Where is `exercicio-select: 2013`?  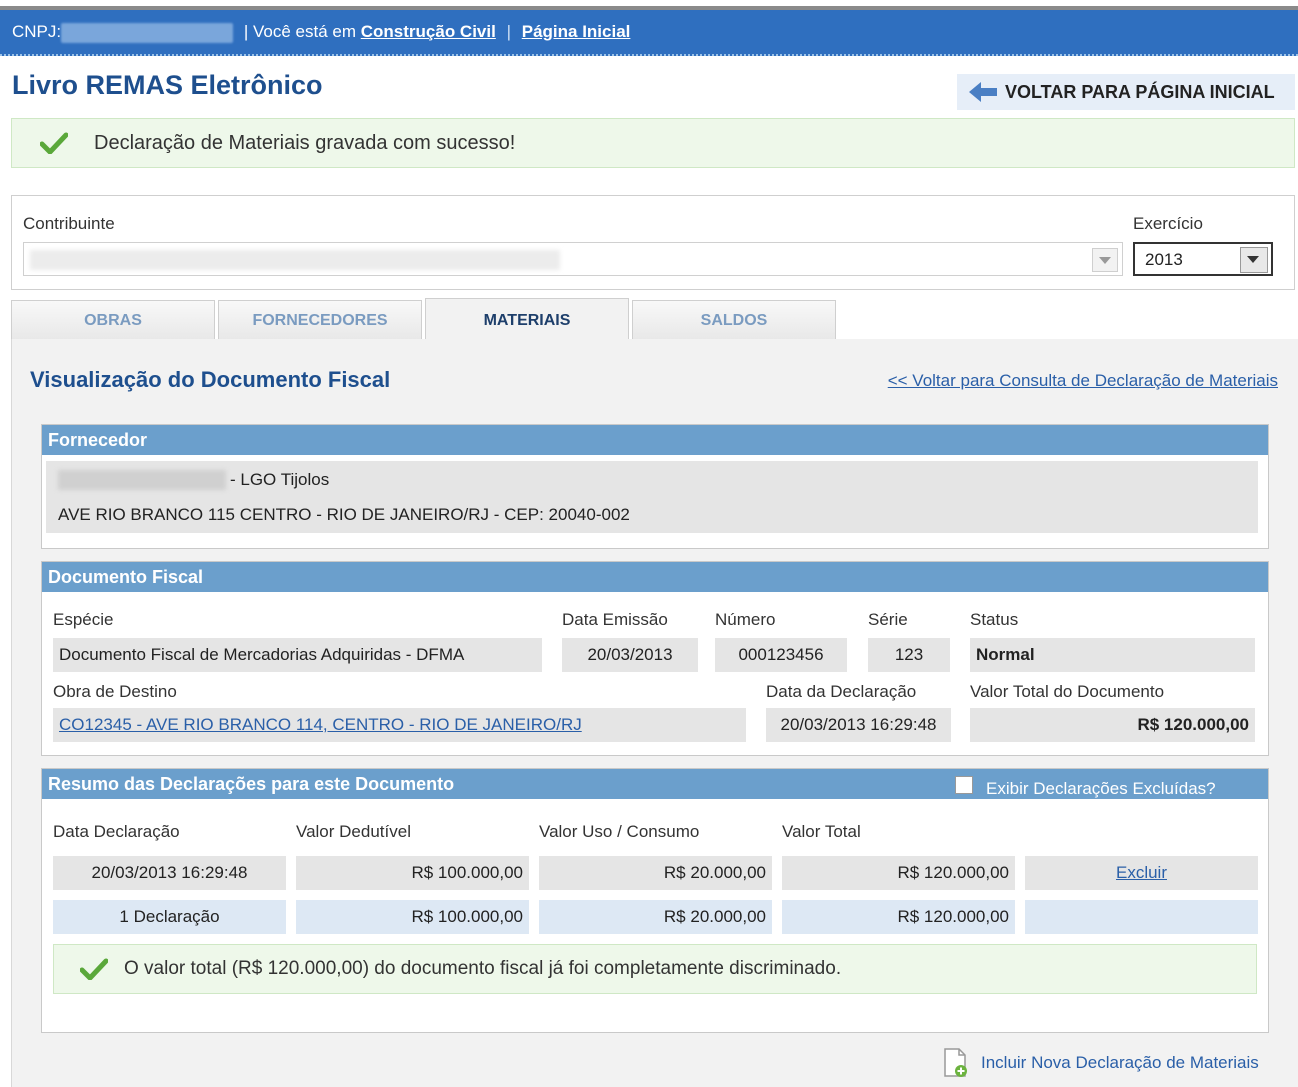 exercicio-select: 2013 is located at coordinates (1203, 259).